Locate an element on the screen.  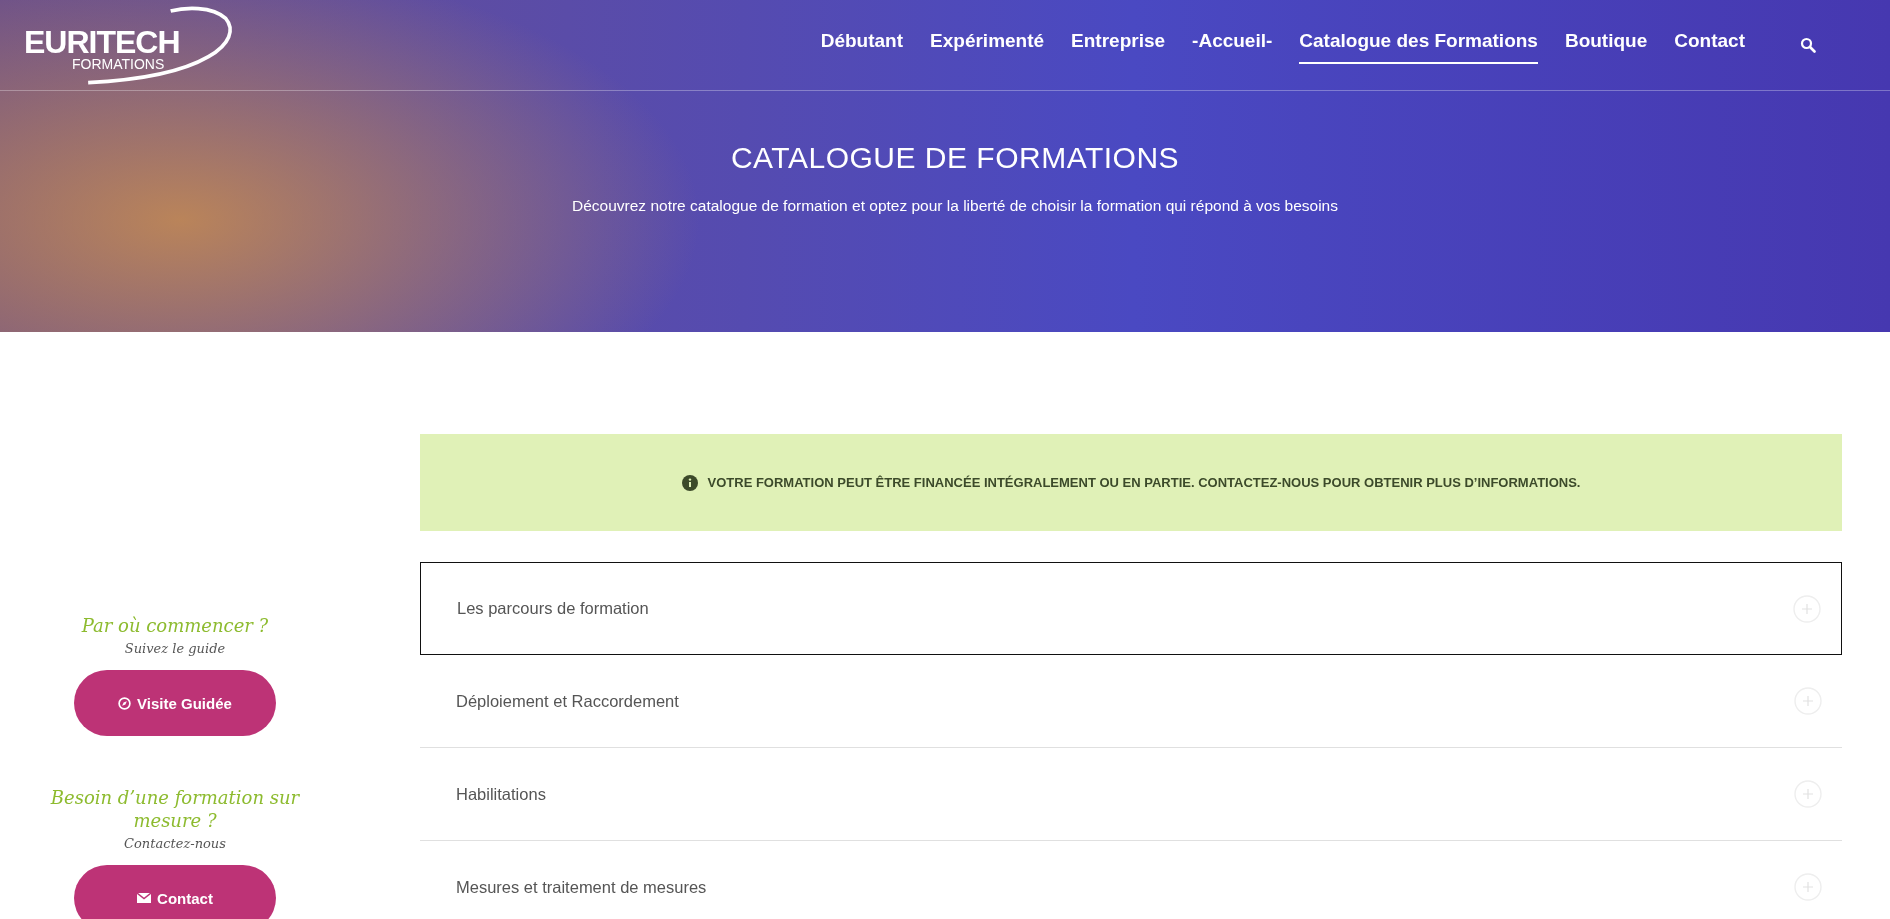
sidebar-subheading: Suivez le guide is located at coordinates (175, 648).